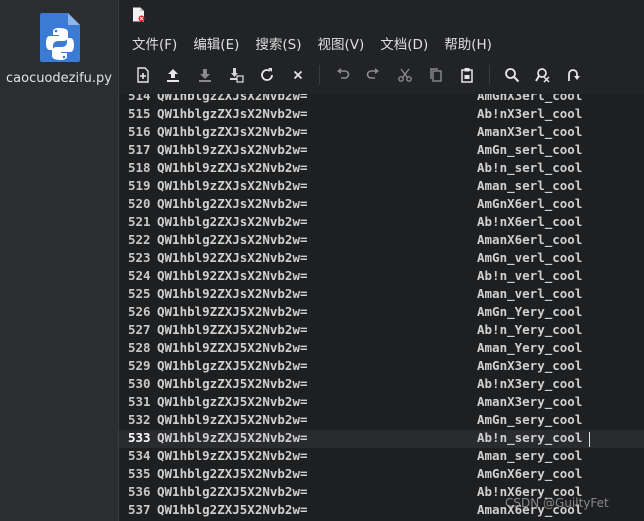  What do you see at coordinates (381, 241) in the screenshot?
I see `text-line: 522 QW1hblg2ZXJsX2Nvb2w= AmanX6erl_cool` at bounding box center [381, 241].